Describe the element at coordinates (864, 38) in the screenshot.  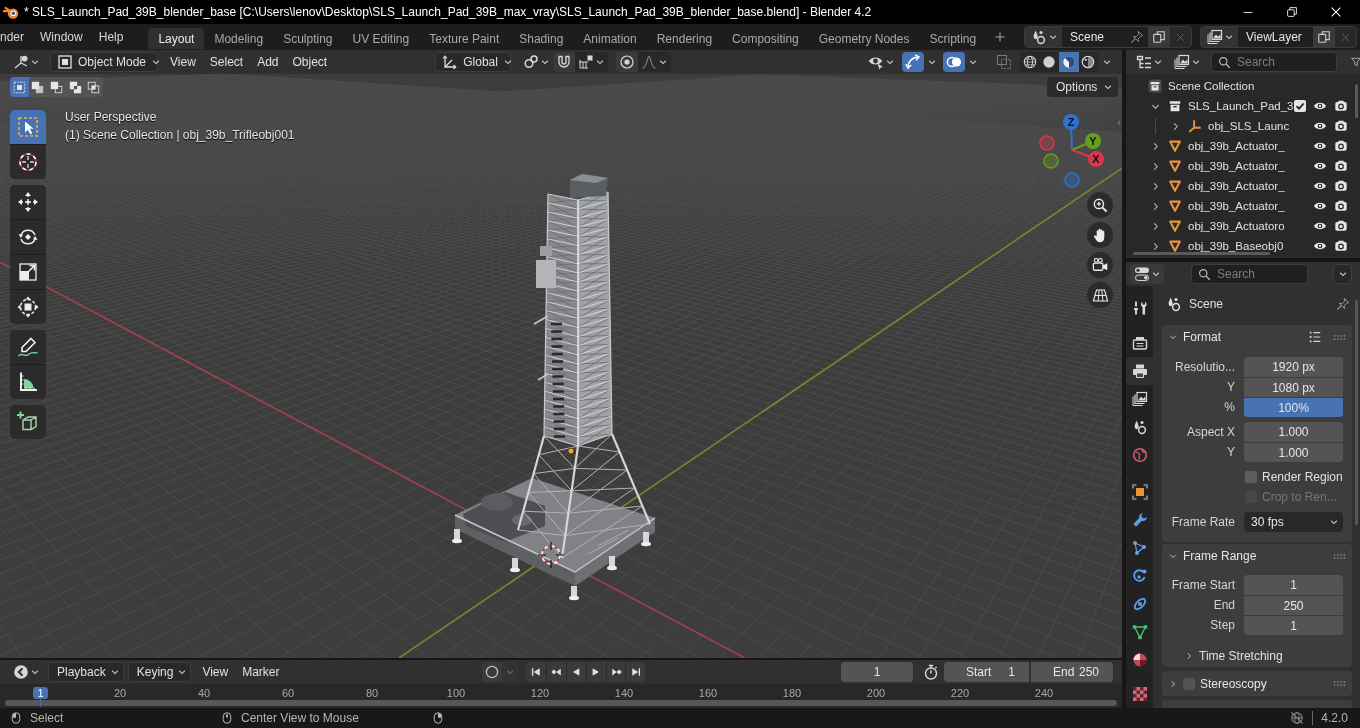
I see `workspace-tab: Geometry Nodes` at that location.